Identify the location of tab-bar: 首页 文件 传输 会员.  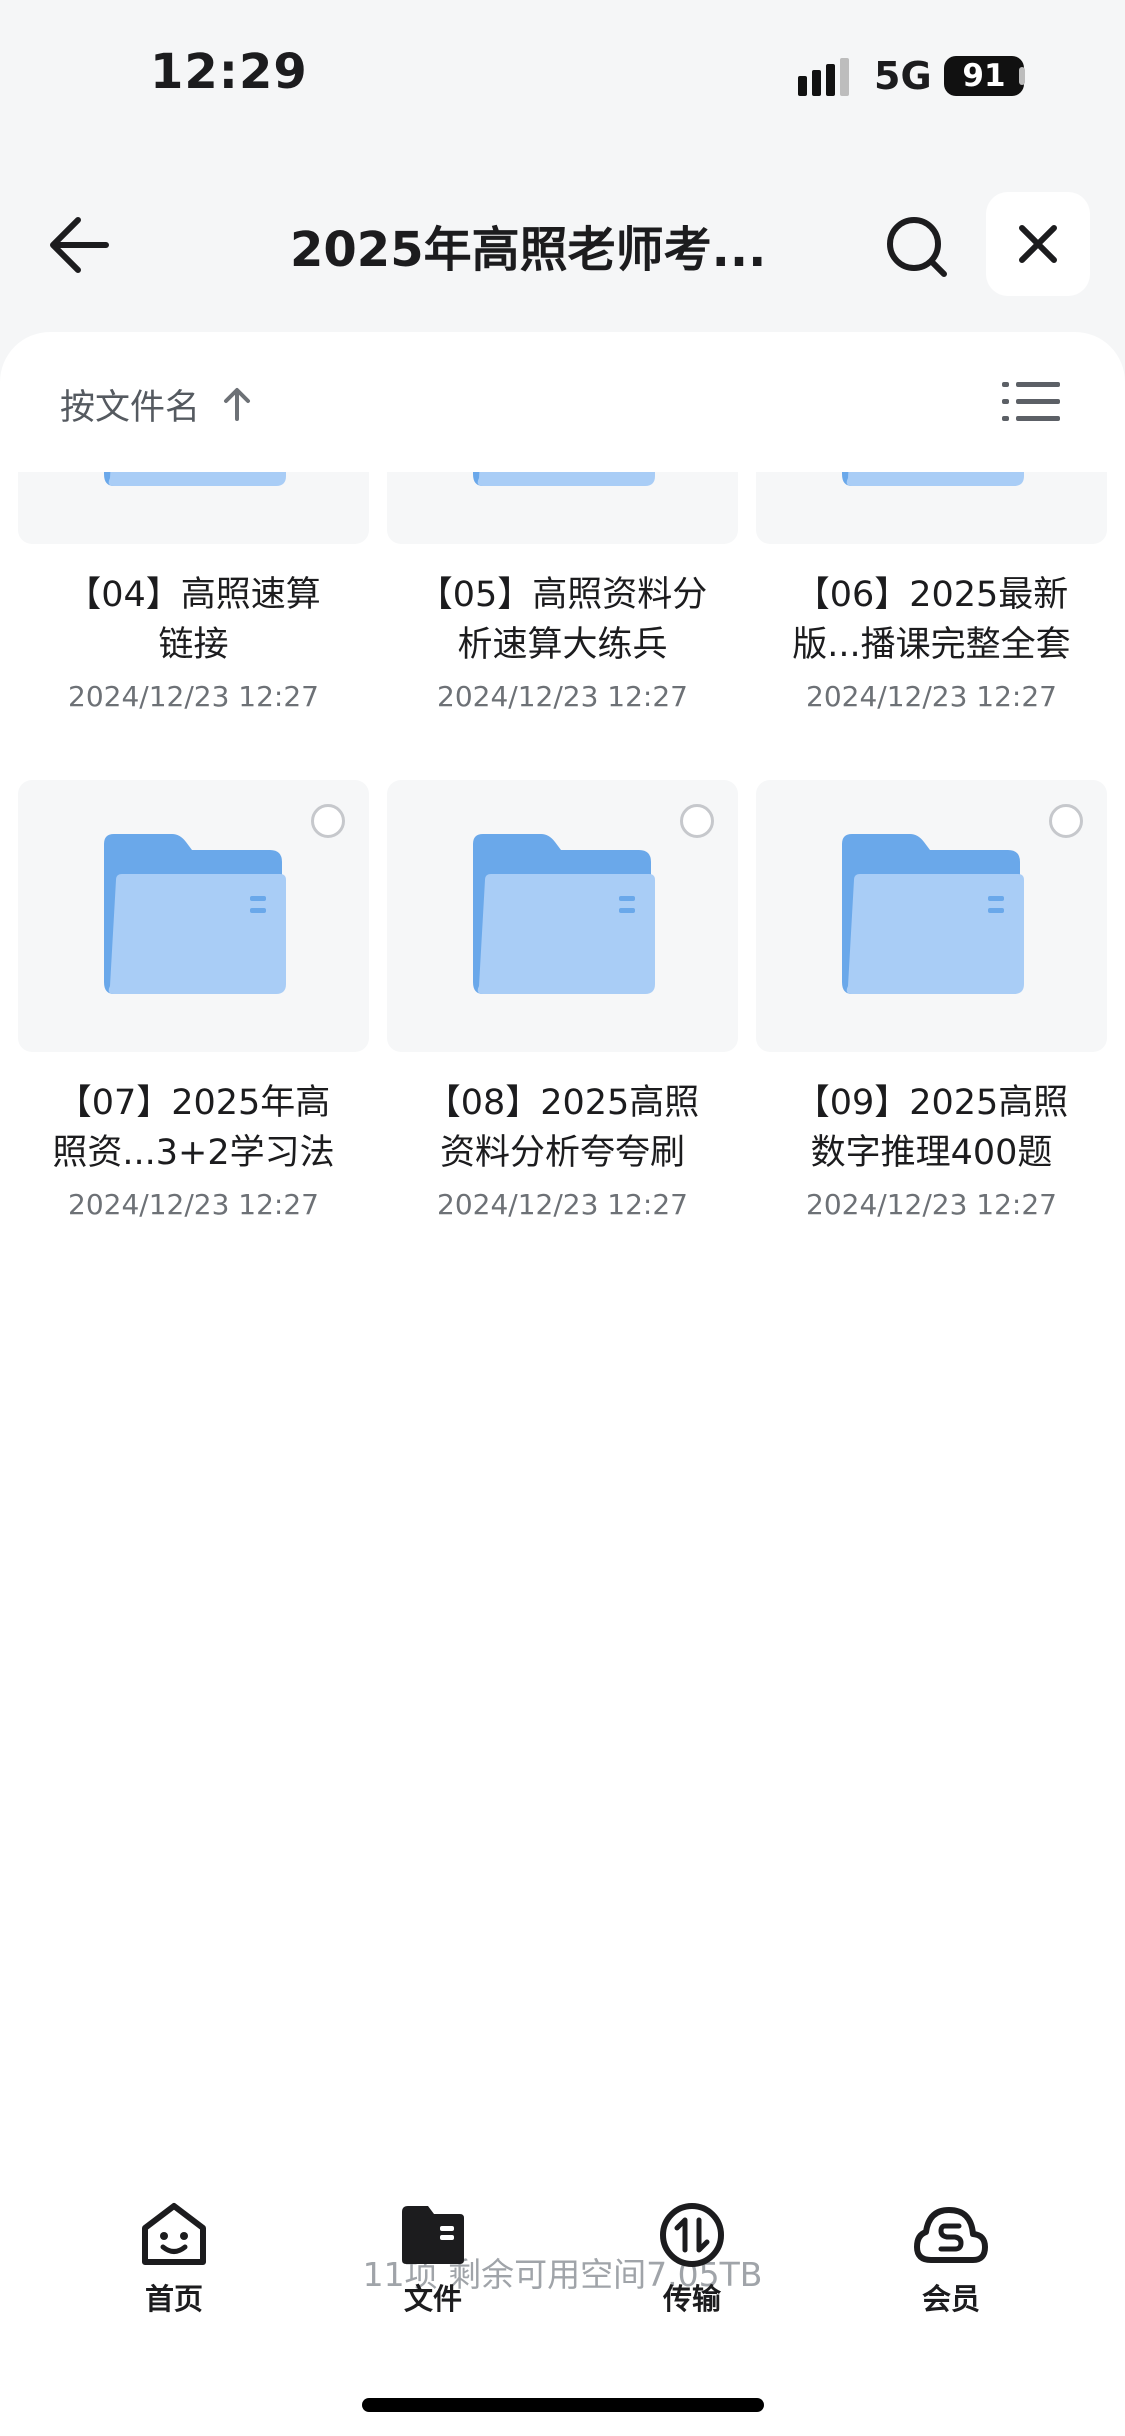
(562, 2260).